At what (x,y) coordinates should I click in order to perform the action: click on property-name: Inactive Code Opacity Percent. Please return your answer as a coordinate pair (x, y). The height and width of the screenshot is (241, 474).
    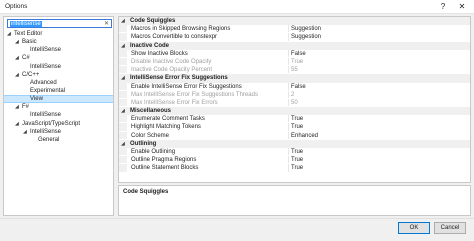
    Looking at the image, I should click on (172, 70).